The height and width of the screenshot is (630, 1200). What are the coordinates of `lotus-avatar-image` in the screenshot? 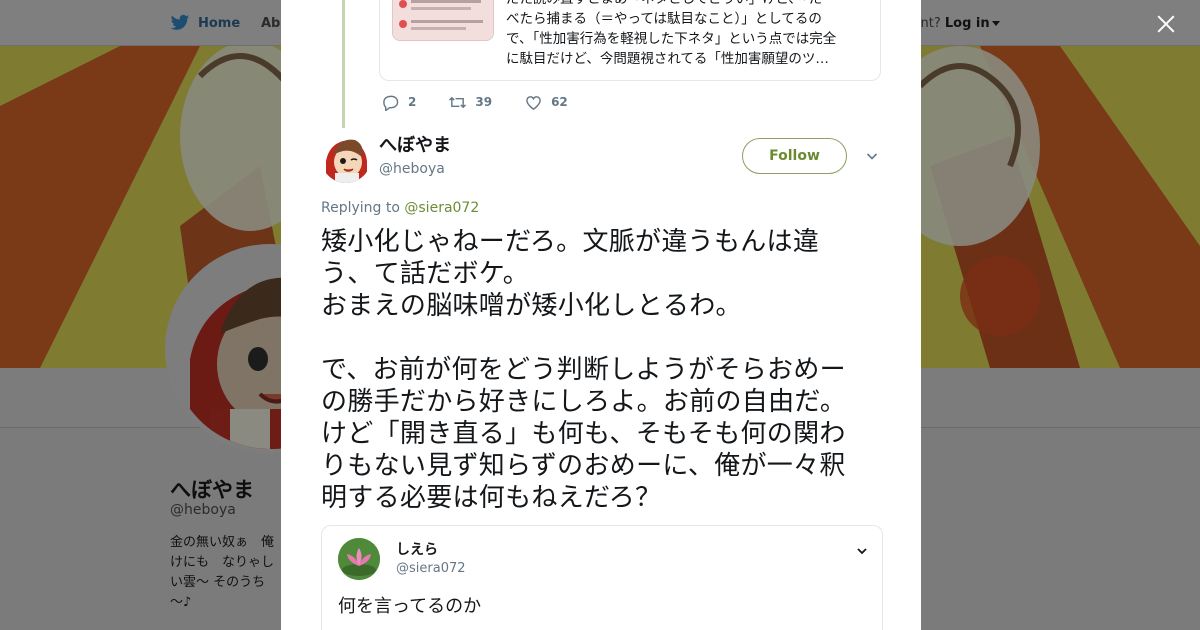 It's located at (359, 559).